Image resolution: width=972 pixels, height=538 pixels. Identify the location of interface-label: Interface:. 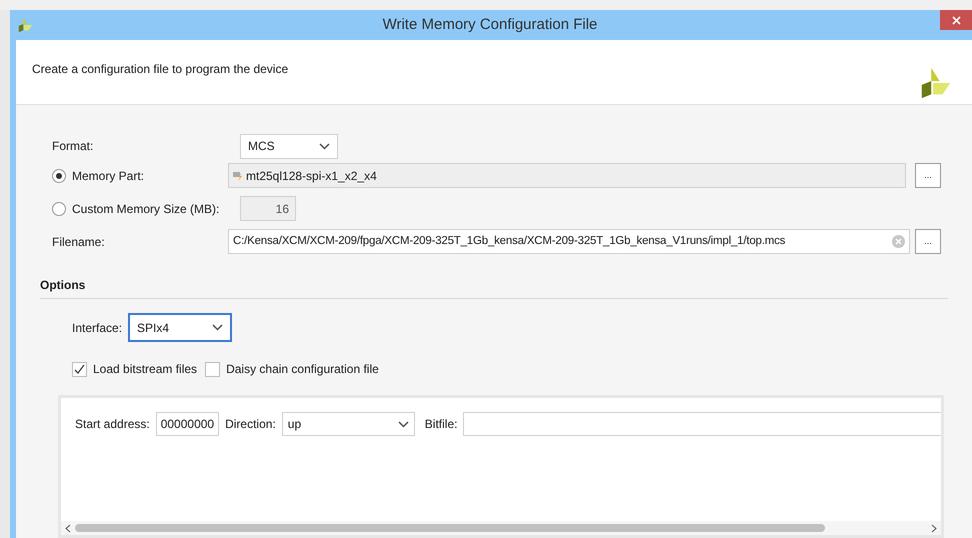
(97, 328).